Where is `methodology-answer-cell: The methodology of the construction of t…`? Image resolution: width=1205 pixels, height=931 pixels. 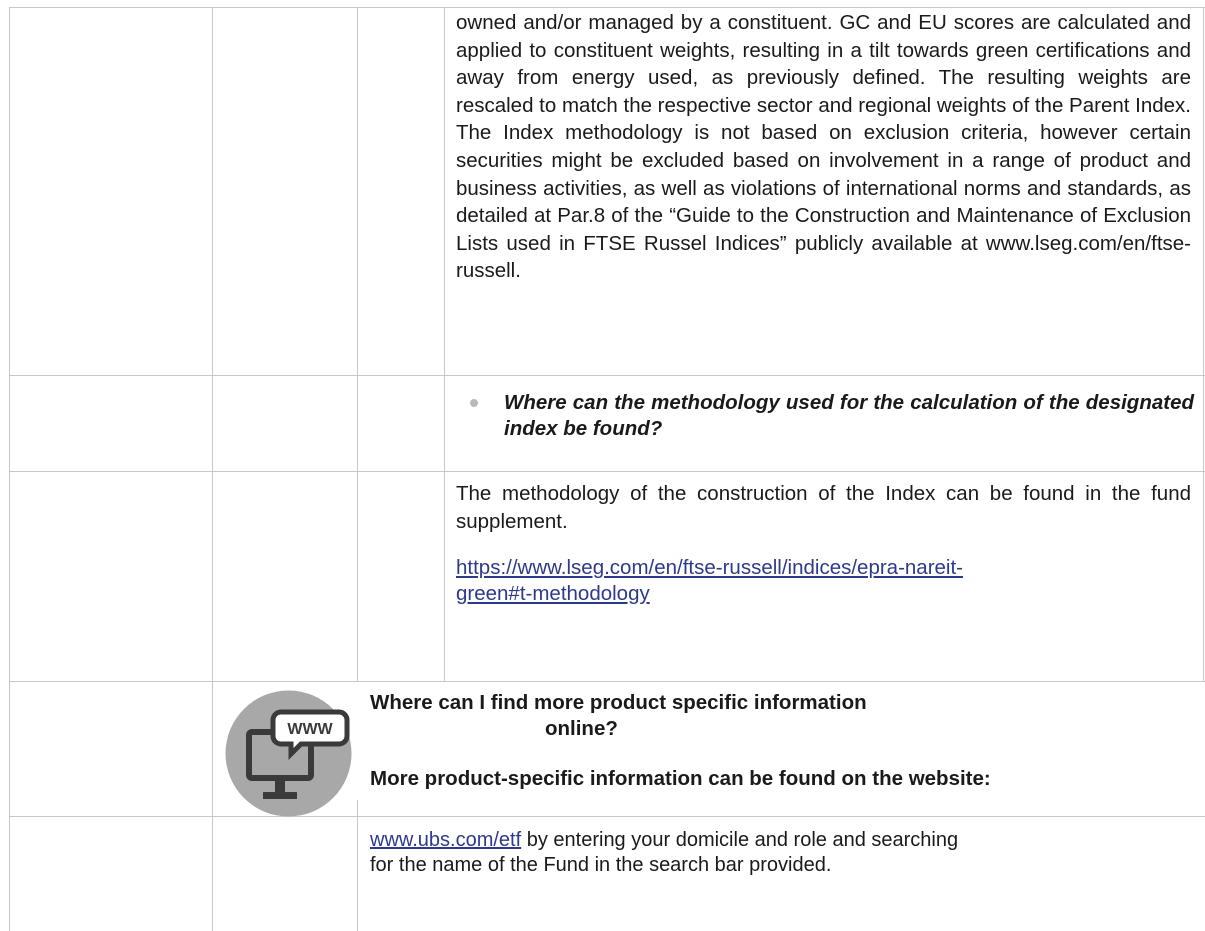 methodology-answer-cell: The methodology of the construction of t… is located at coordinates (823, 543).